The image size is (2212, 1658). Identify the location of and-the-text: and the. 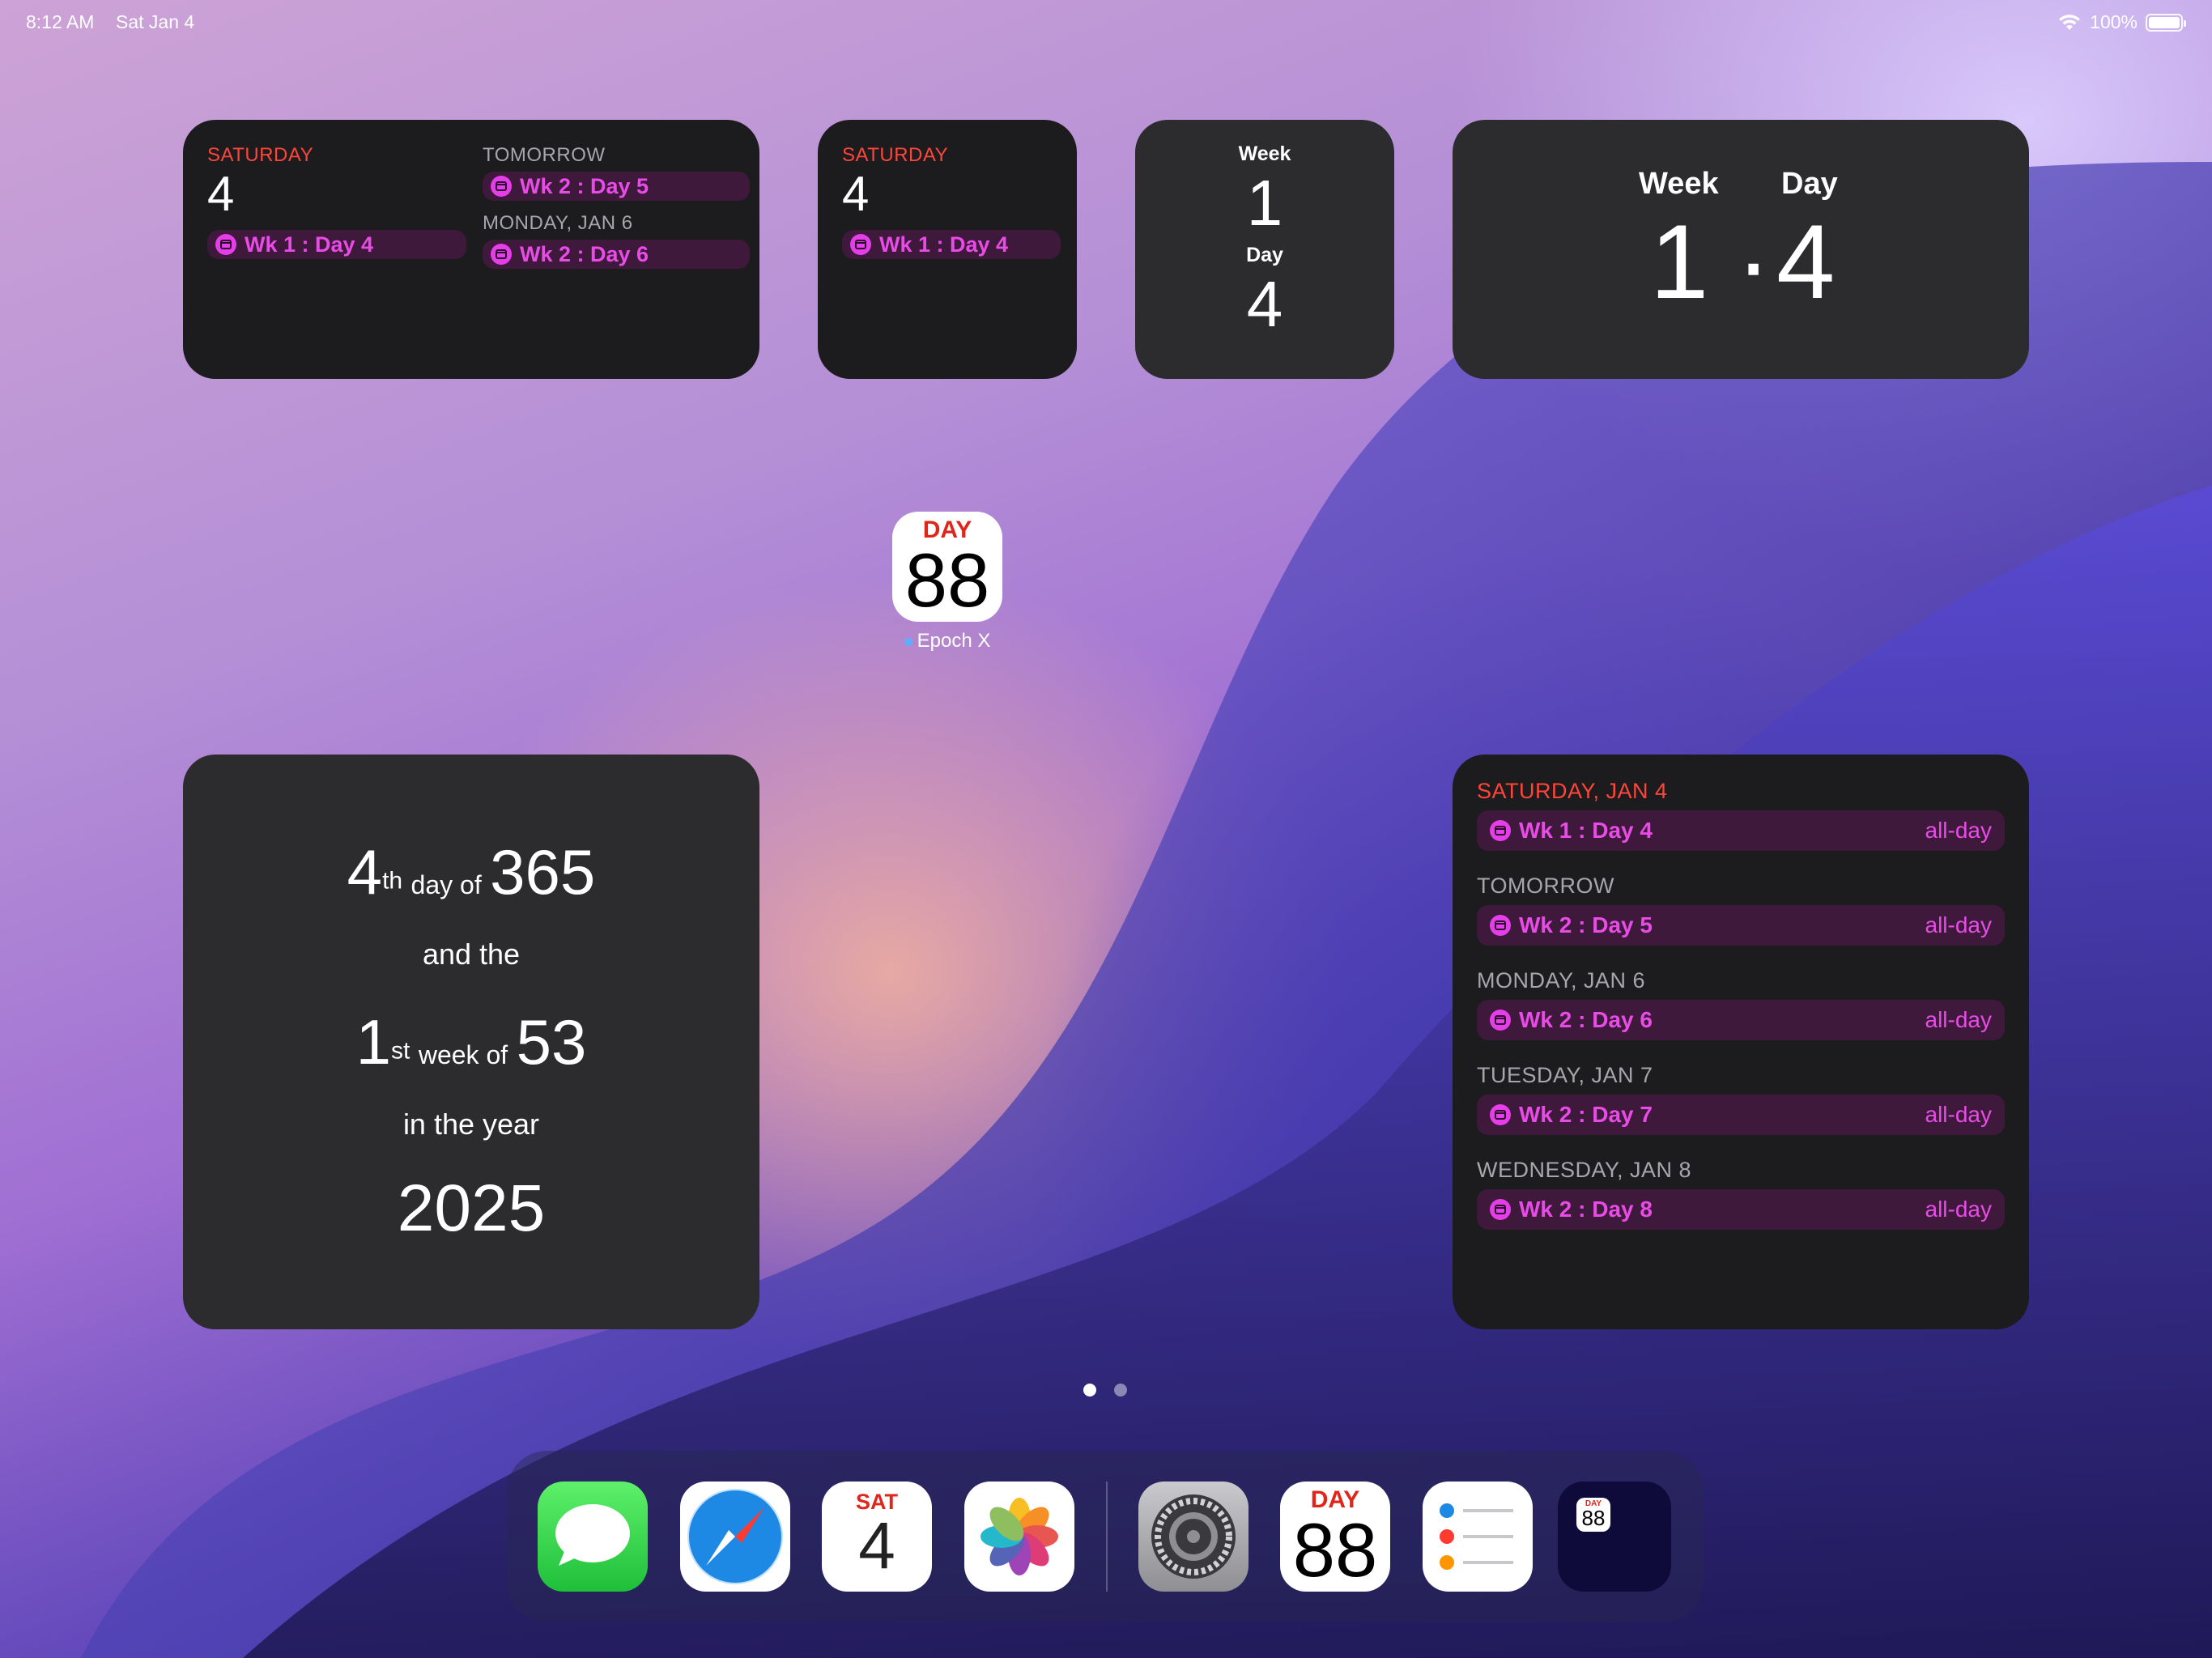
(472, 954).